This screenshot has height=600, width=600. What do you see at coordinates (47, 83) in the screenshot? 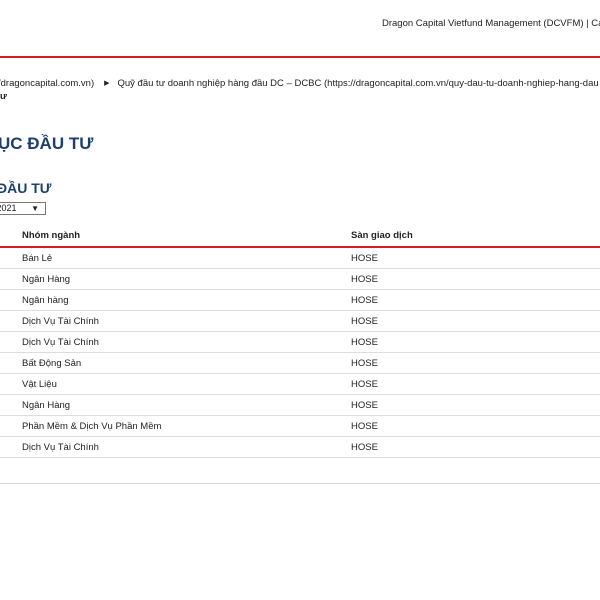
I see `breadcrumb-home-link: /dragoncapital.com.vn)` at bounding box center [47, 83].